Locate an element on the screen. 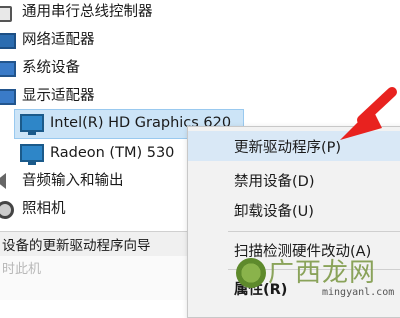  menu-item-uninstall-device: 卸载设备(U) is located at coordinates (294, 210).